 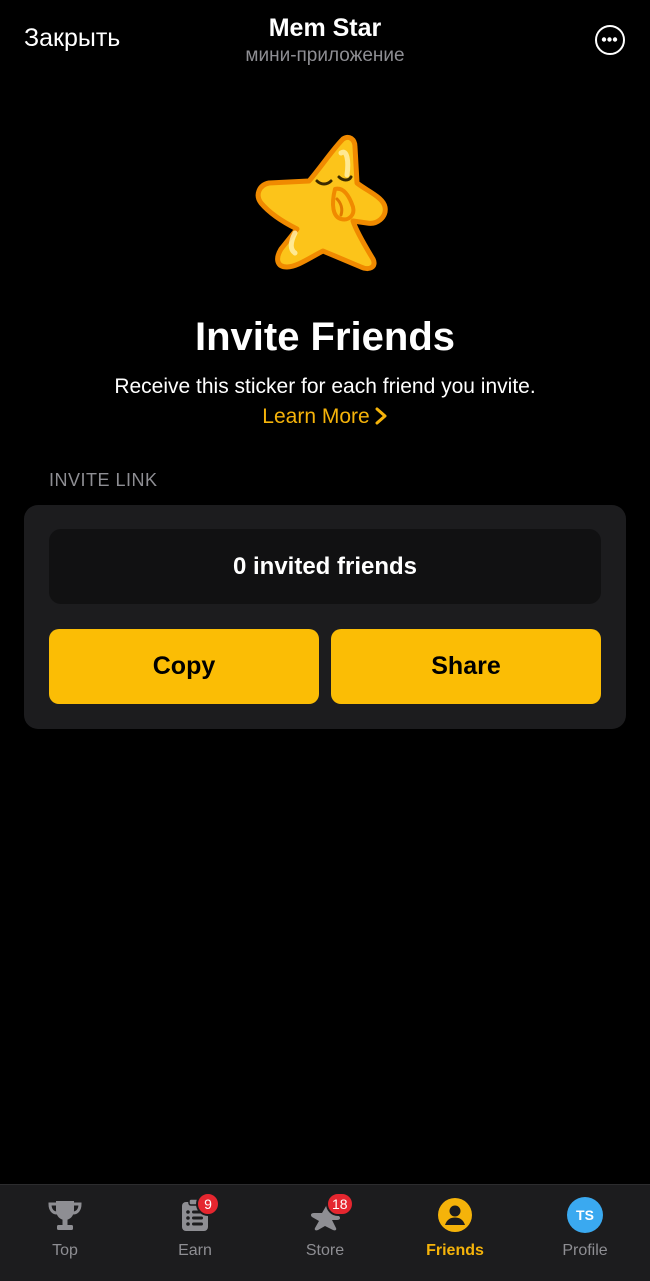 I want to click on header-bar: Закрыть Mem Star мини-приложение, so click(x=325, y=42).